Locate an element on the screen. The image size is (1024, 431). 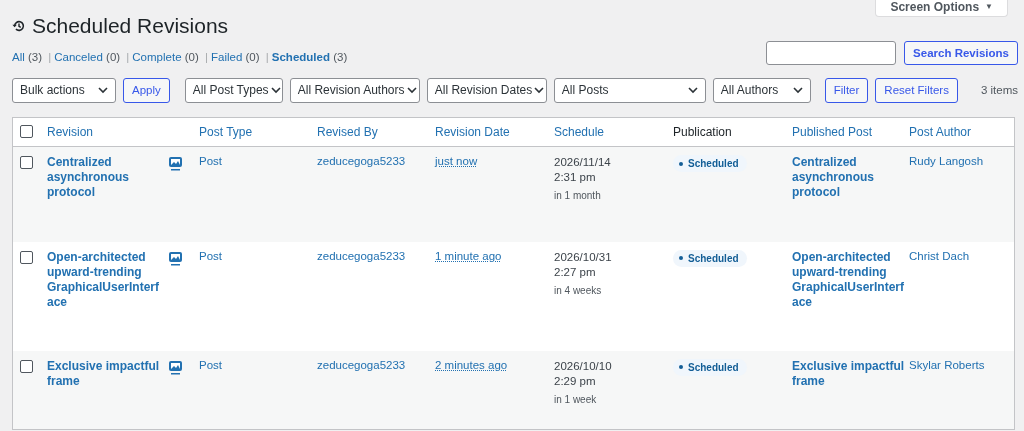
date-text: 2026/11/14 is located at coordinates (583, 162).